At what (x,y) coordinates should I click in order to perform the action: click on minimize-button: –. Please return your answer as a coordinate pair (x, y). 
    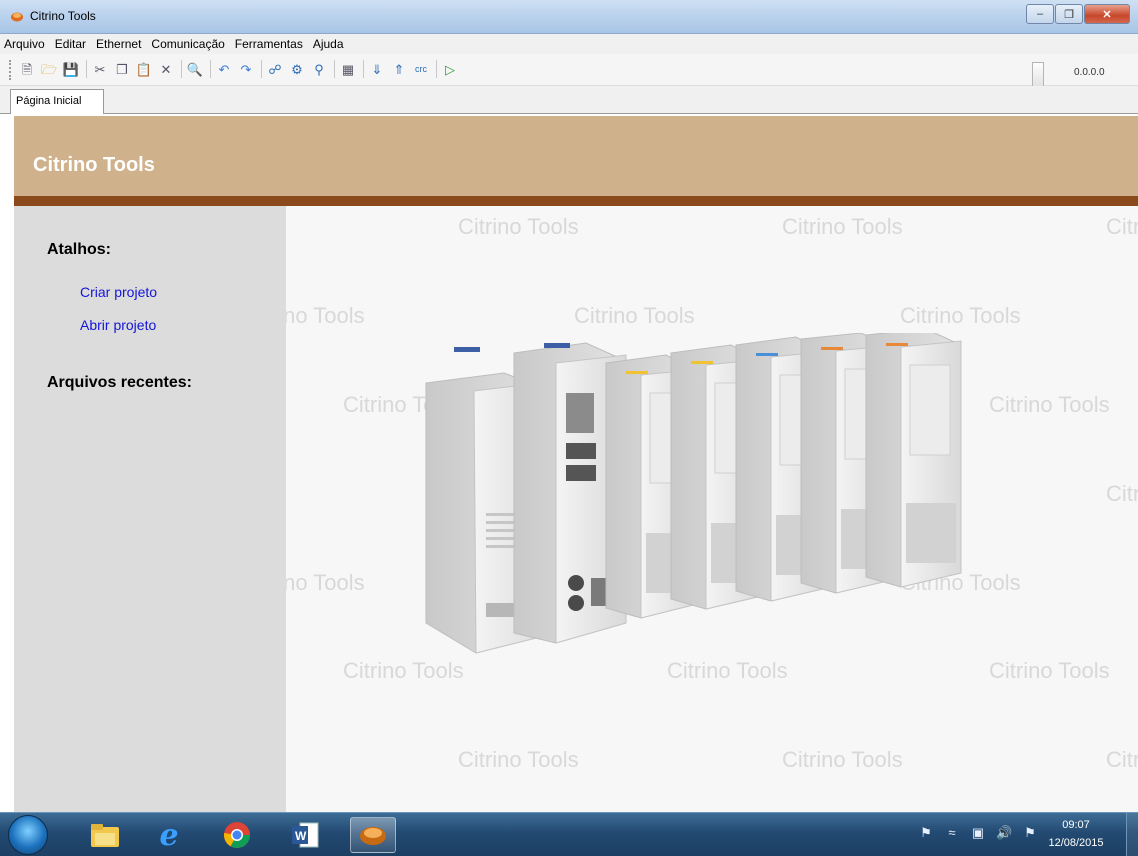
    Looking at the image, I should click on (1040, 14).